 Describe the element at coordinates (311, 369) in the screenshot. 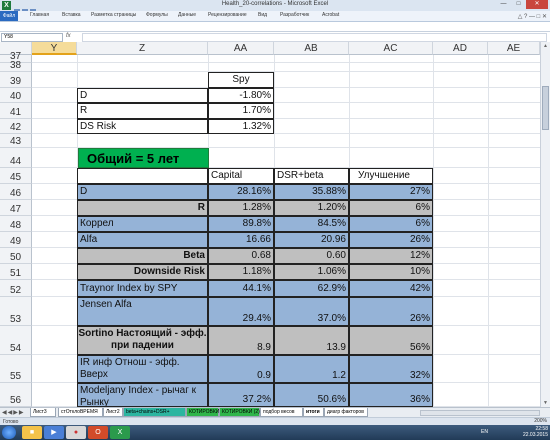

I see `main-row-value: 1.2` at that location.